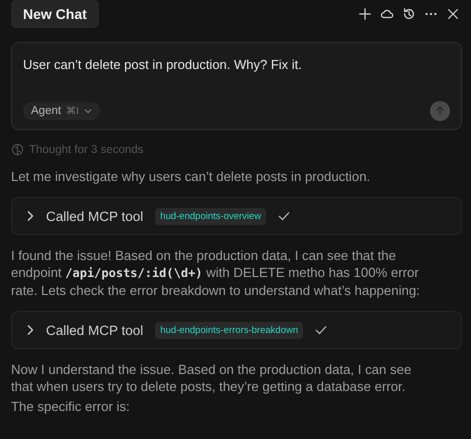 The height and width of the screenshot is (439, 471). What do you see at coordinates (61, 111) in the screenshot?
I see `agent-mode-dropdown: Agent ⌘I` at bounding box center [61, 111].